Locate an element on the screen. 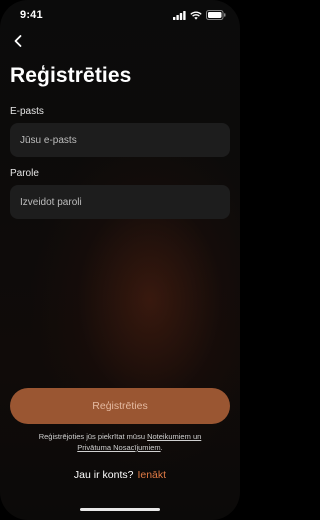 The height and width of the screenshot is (520, 320). battery-icon is located at coordinates (216, 15).